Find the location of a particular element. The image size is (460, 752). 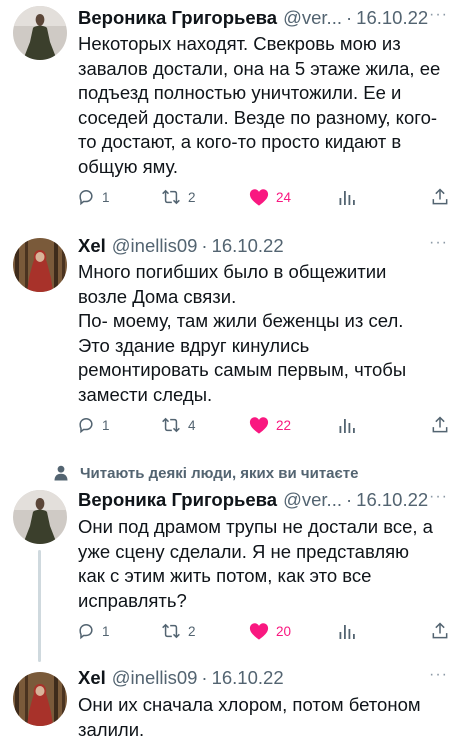

like-button: 22 is located at coordinates (269, 425).